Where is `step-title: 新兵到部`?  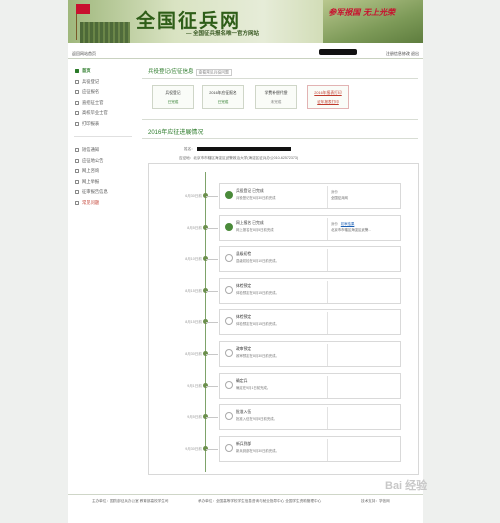 step-title: 新兵到部 is located at coordinates (244, 444).